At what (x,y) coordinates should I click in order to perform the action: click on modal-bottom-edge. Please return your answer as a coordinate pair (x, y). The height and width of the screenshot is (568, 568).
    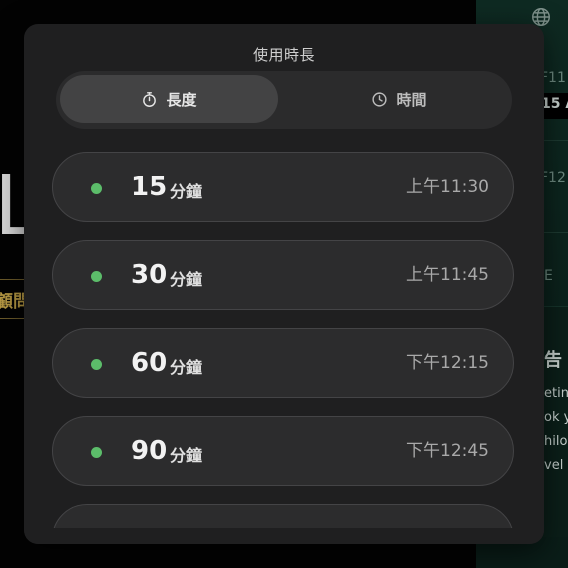
    Looking at the image, I should click on (284, 536).